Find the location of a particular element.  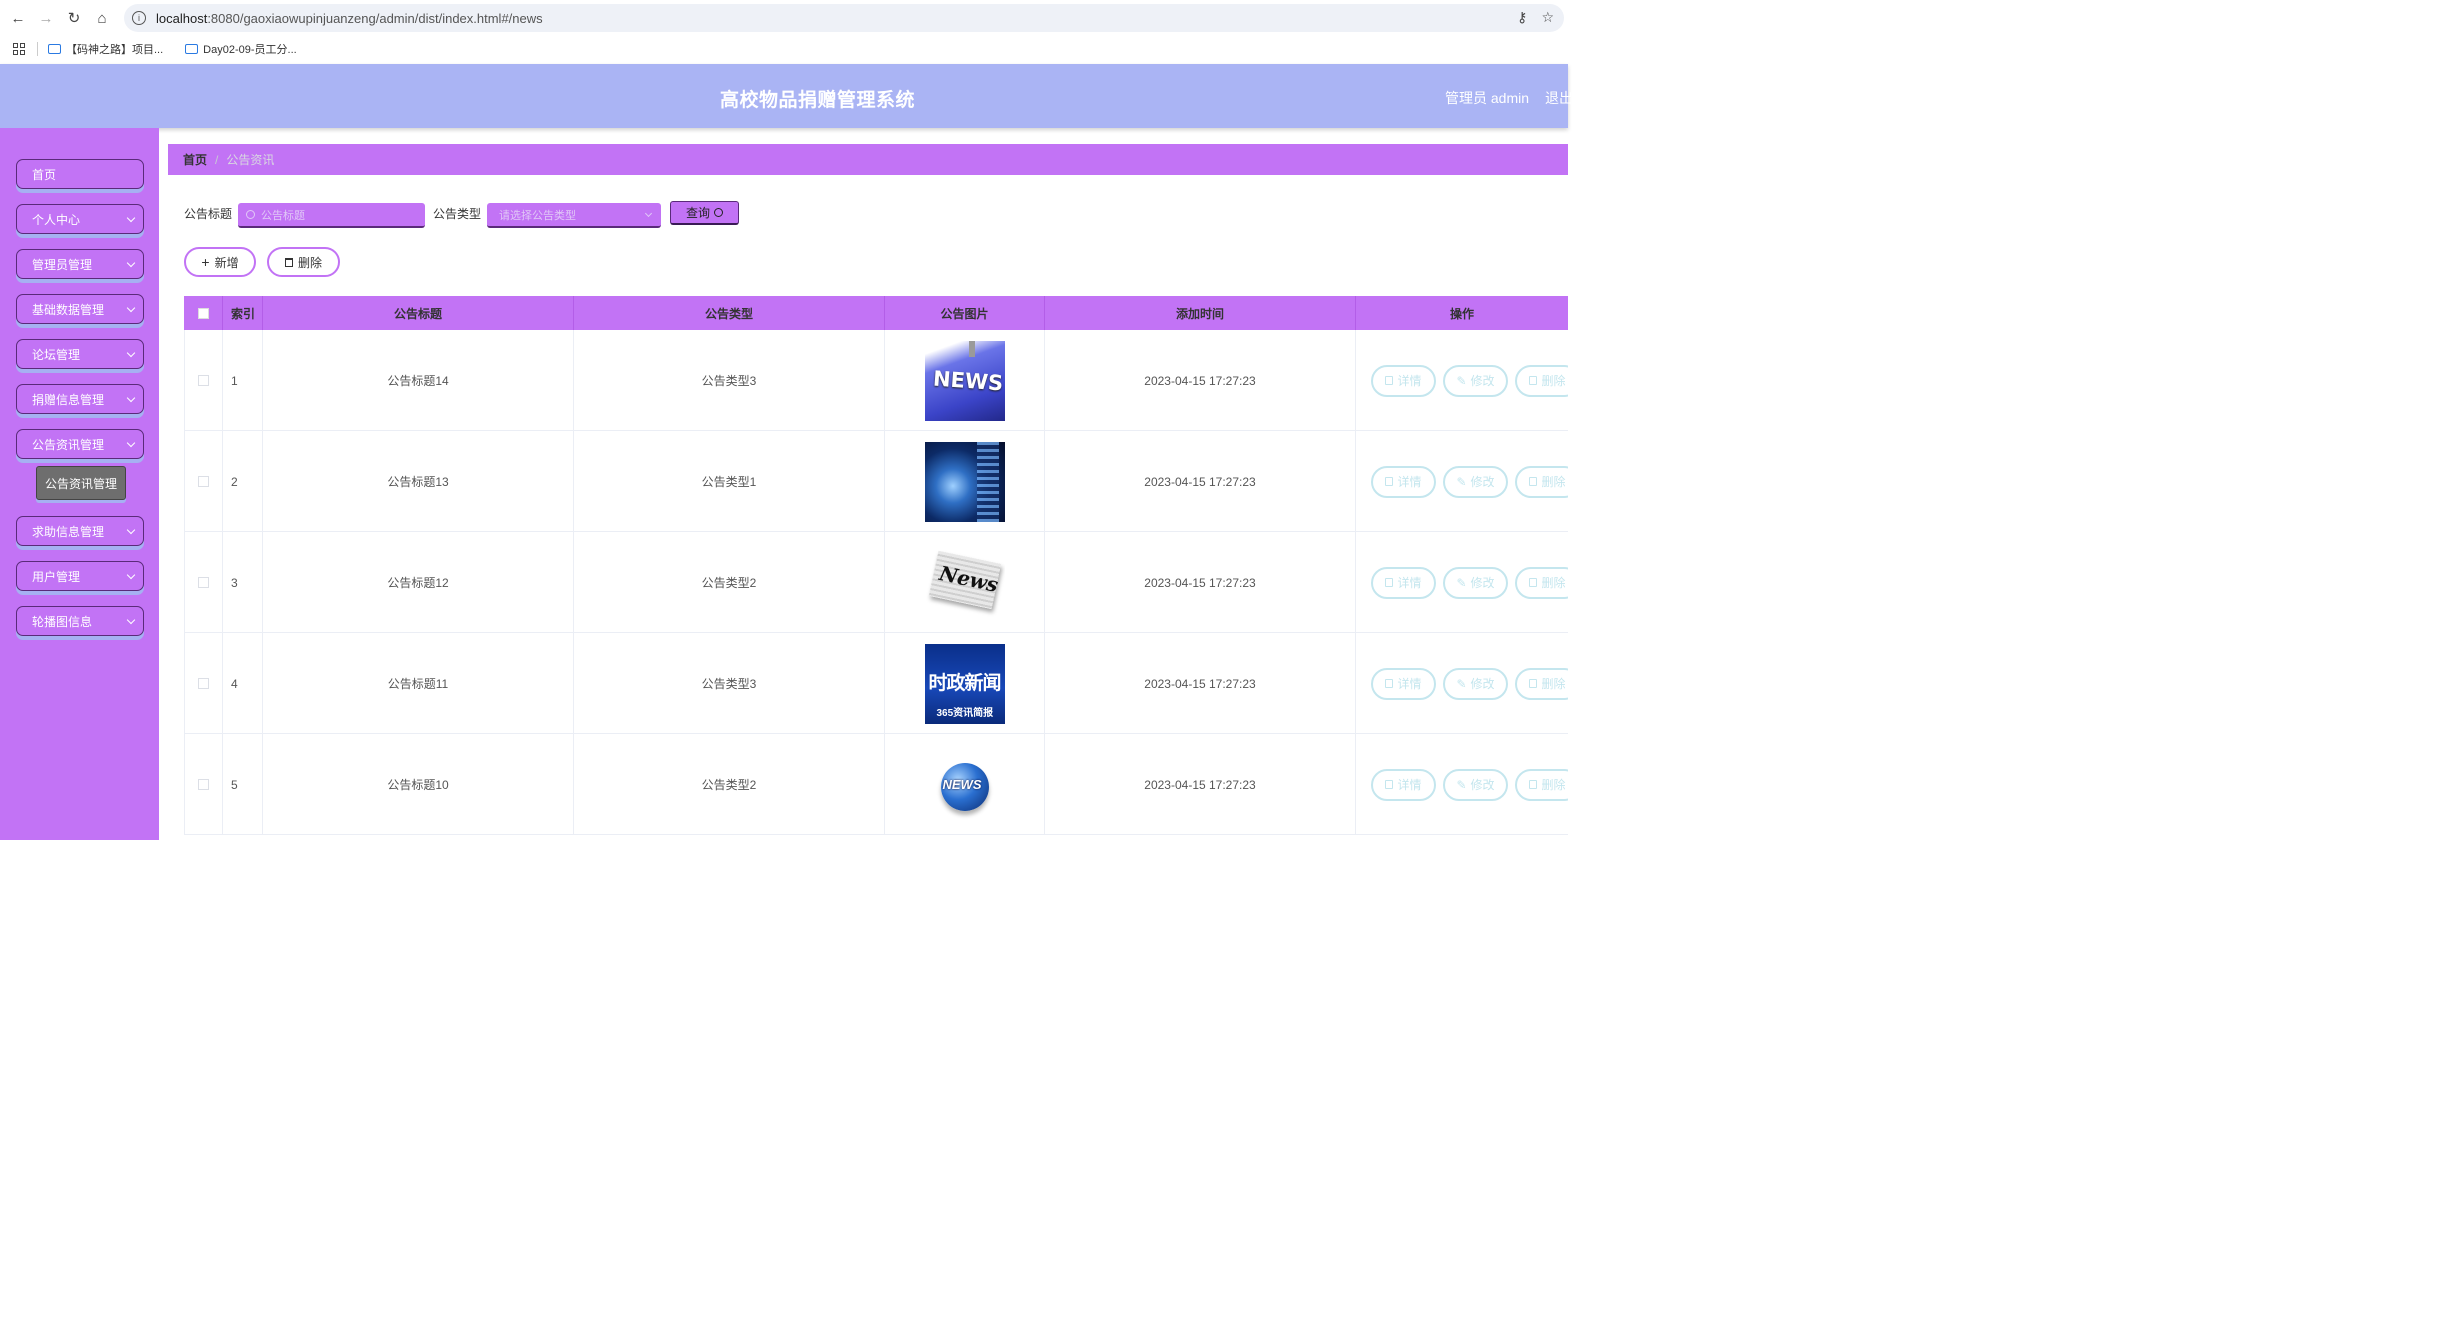

row-index: 3 is located at coordinates (243, 582).